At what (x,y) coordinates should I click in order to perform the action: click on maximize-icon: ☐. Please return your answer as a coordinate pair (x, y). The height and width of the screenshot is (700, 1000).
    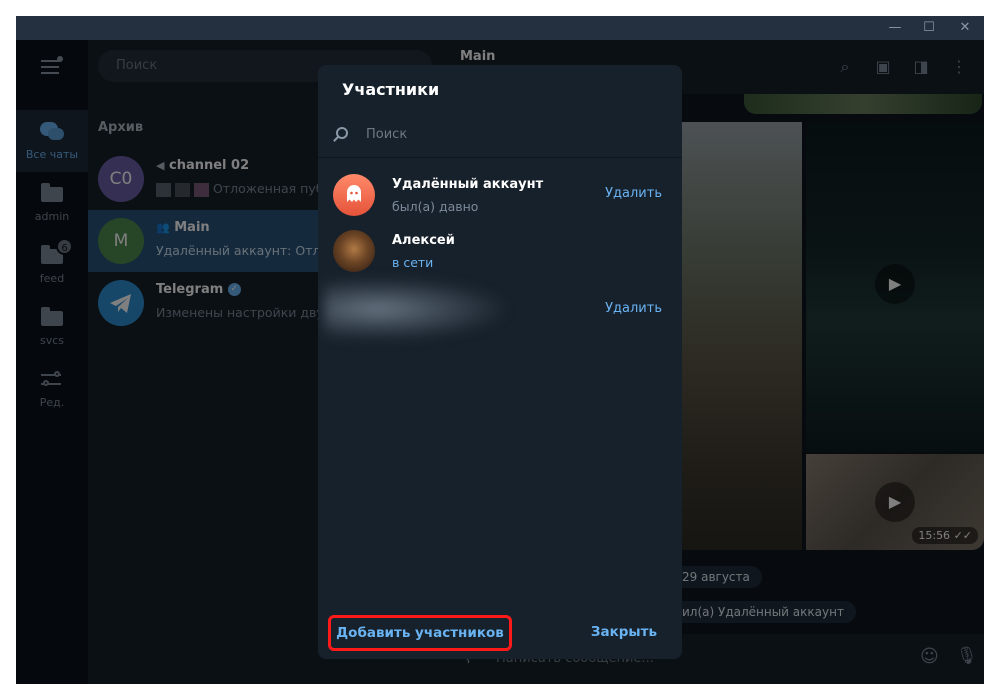
    Looking at the image, I should click on (929, 28).